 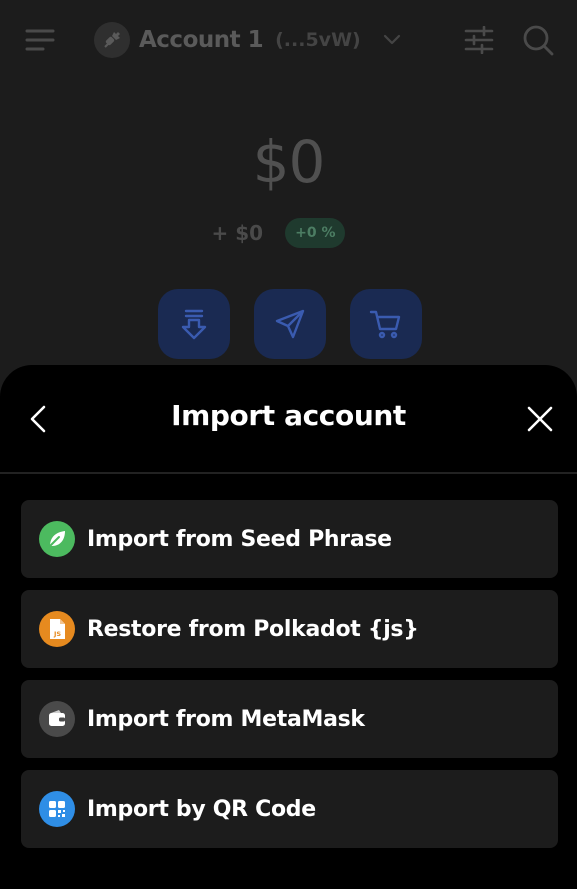 I want to click on wallet-actions, so click(x=302, y=324).